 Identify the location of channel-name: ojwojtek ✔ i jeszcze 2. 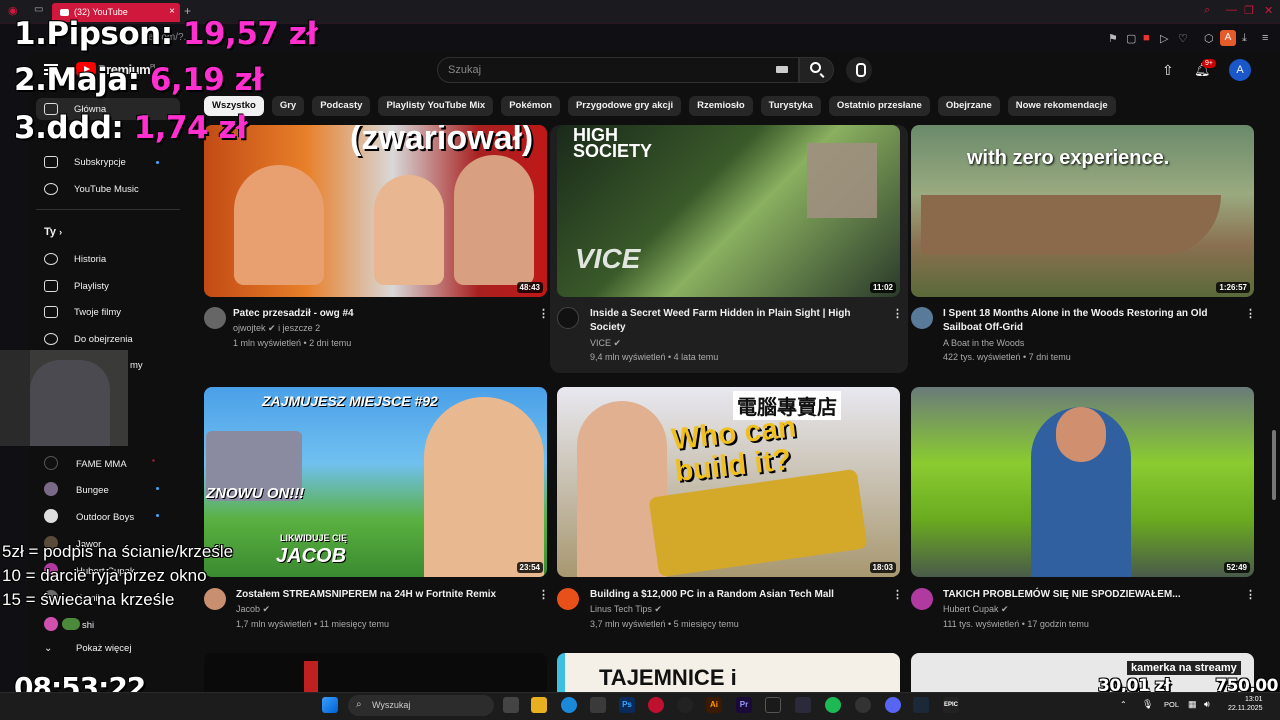
(276, 328).